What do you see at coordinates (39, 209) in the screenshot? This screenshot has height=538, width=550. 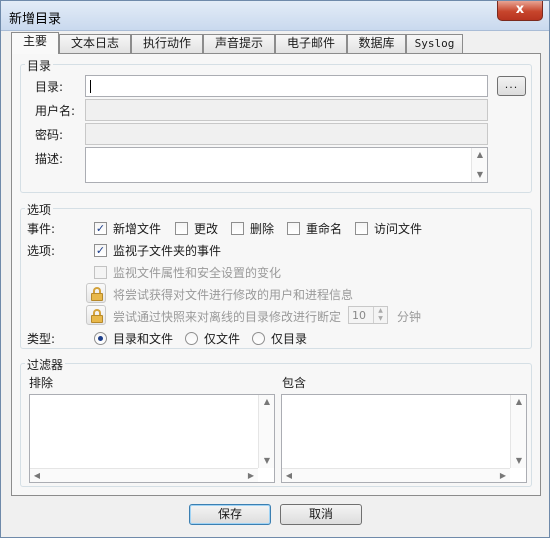 I see `options-group-title: 选项` at bounding box center [39, 209].